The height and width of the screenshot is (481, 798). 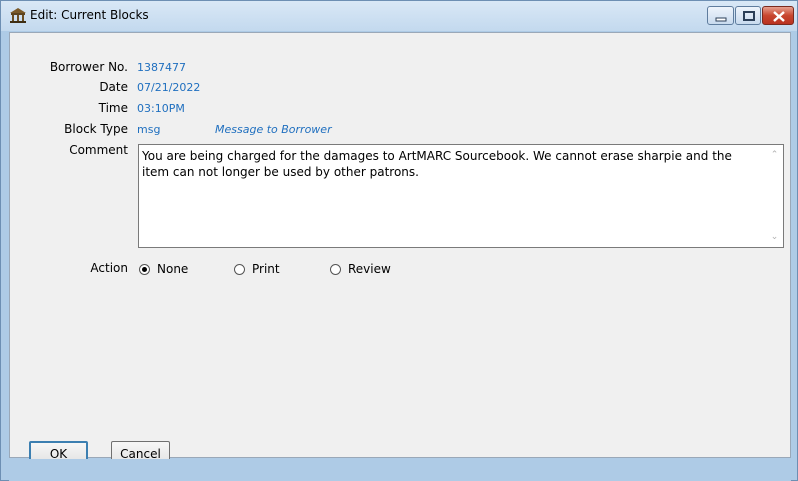 What do you see at coordinates (266, 269) in the screenshot?
I see `action-print-label: Print` at bounding box center [266, 269].